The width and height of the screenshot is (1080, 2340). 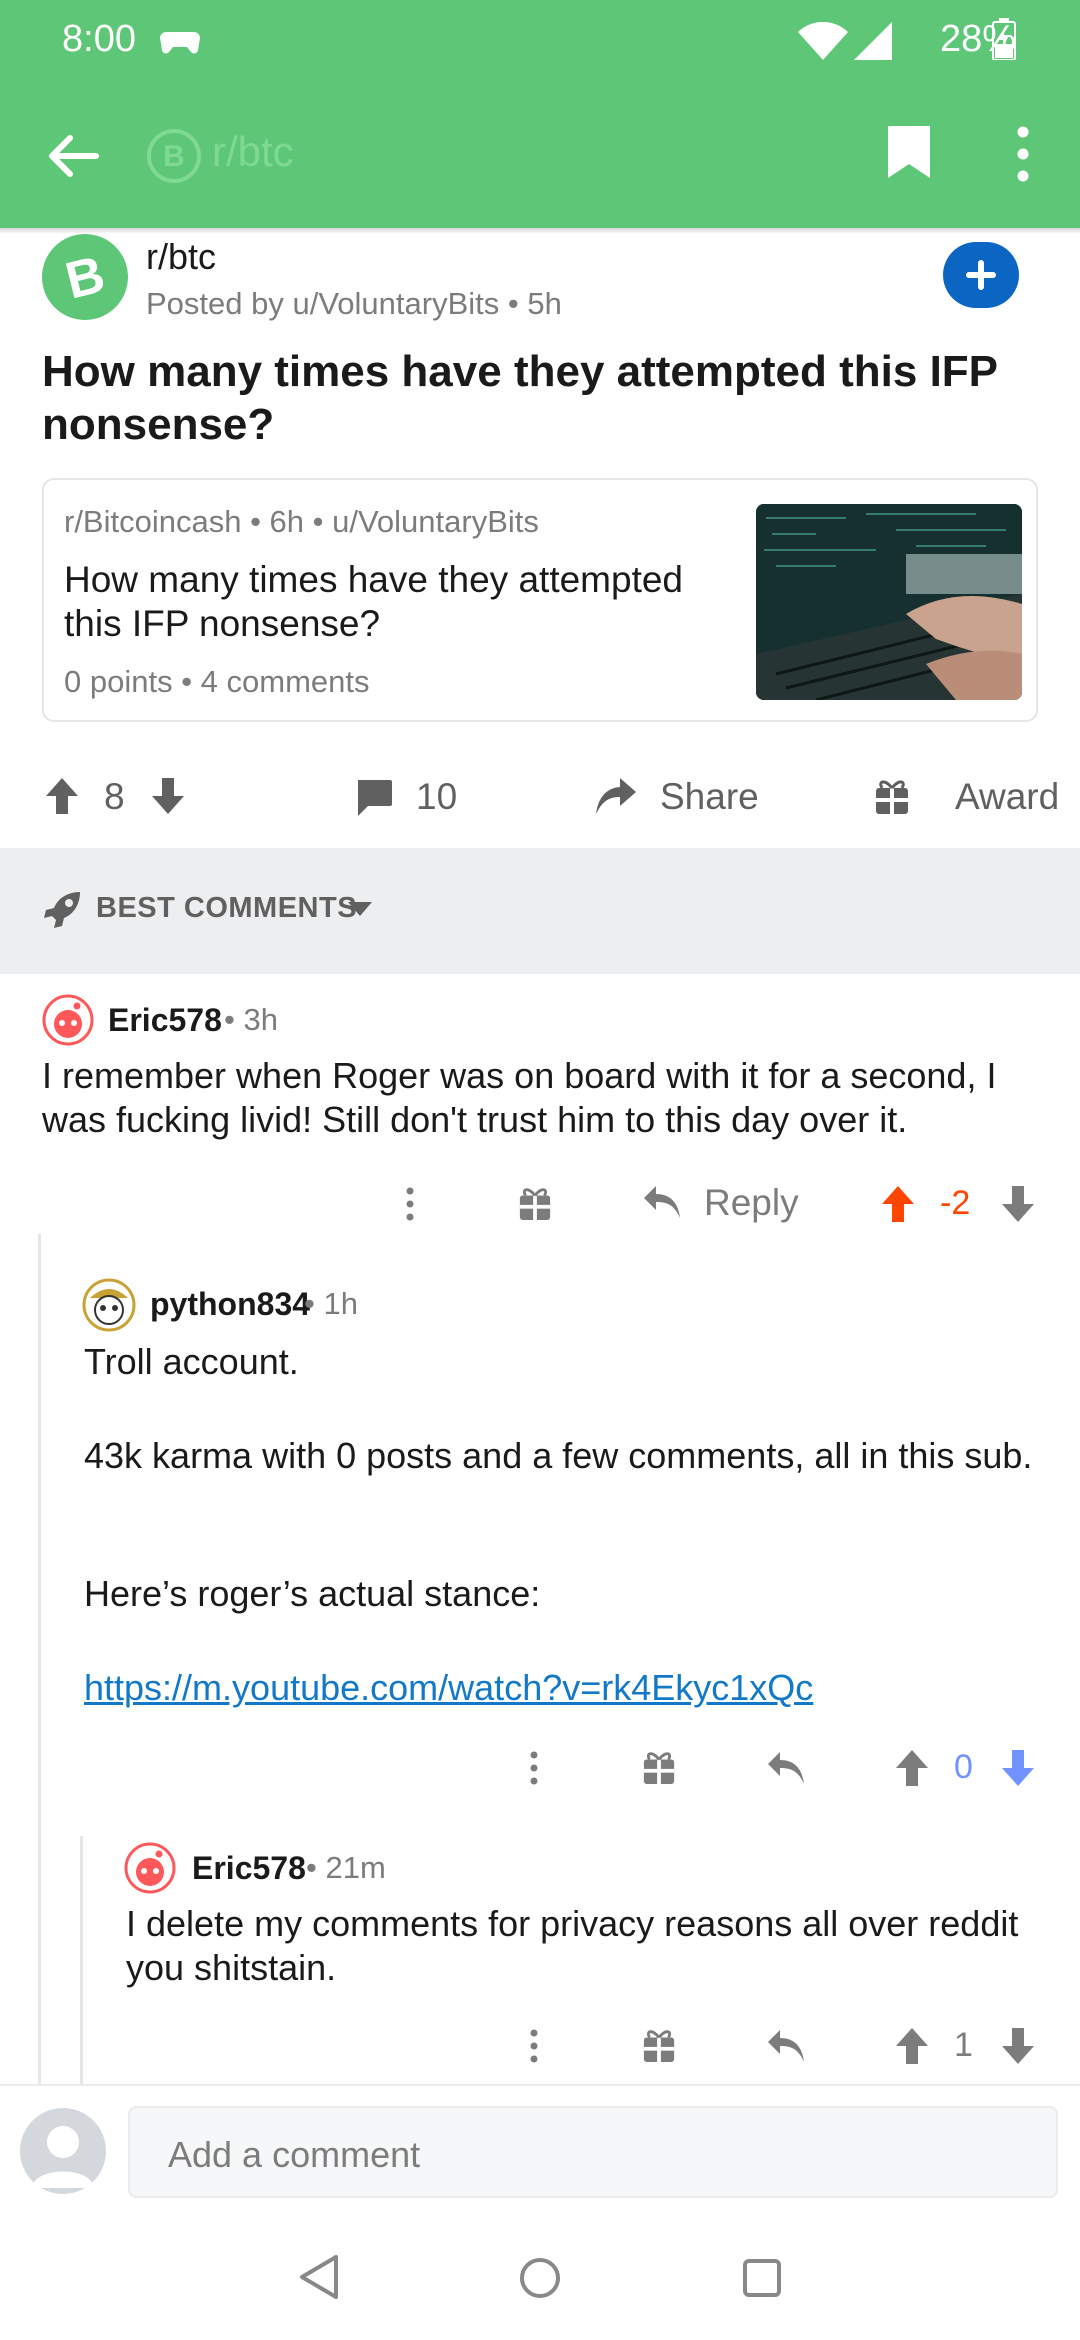 What do you see at coordinates (253, 151) in the screenshot?
I see `toolbar-title: r/btc` at bounding box center [253, 151].